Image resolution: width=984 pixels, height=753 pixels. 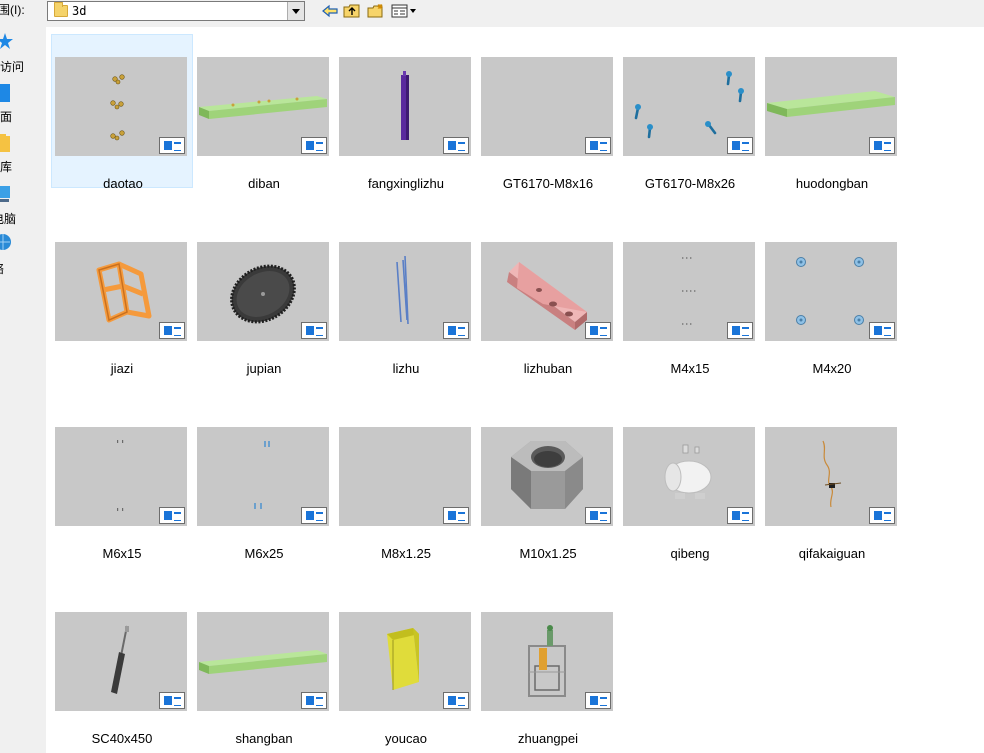 I want to click on nav-label: 访问, so click(x=12, y=67).